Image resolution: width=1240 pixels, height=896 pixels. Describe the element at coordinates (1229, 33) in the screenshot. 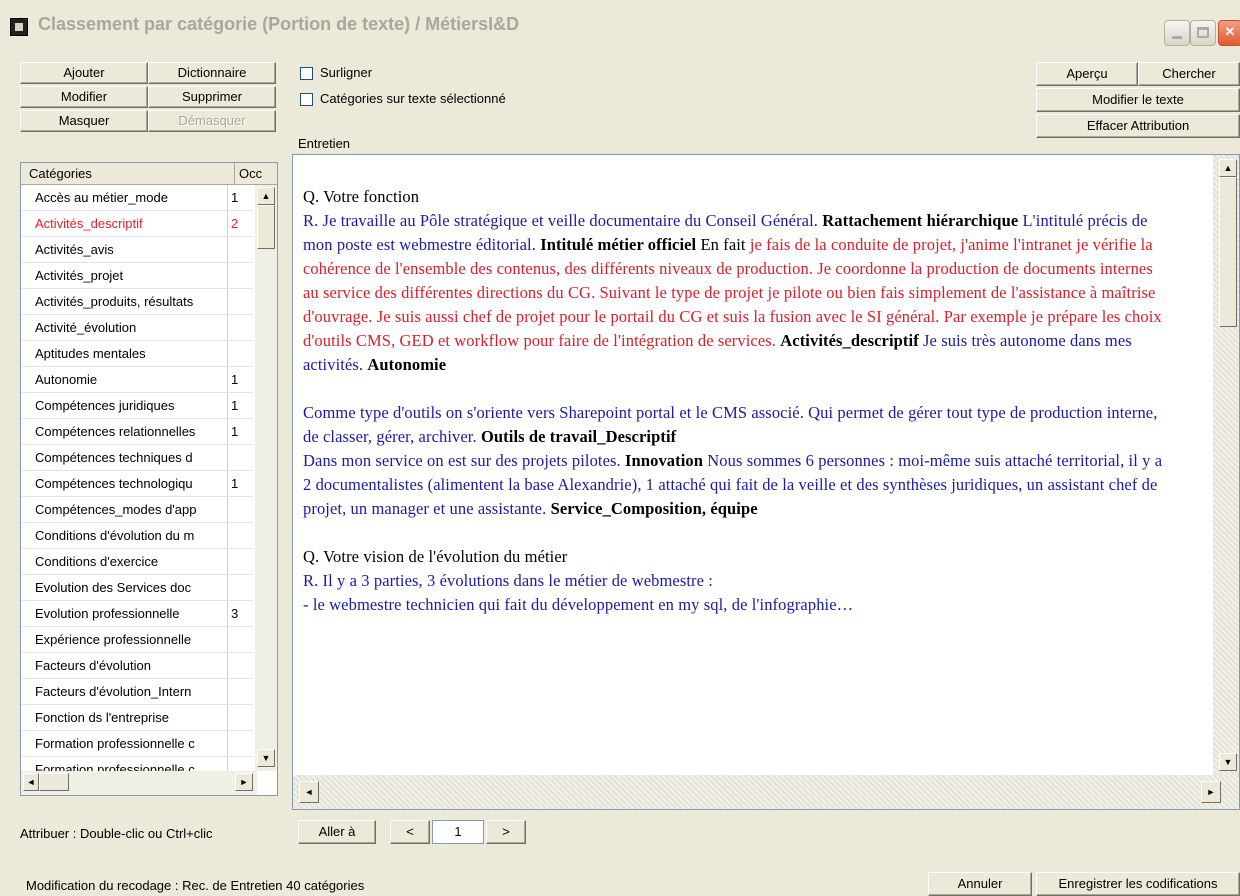

I see `close-button: ✕` at that location.